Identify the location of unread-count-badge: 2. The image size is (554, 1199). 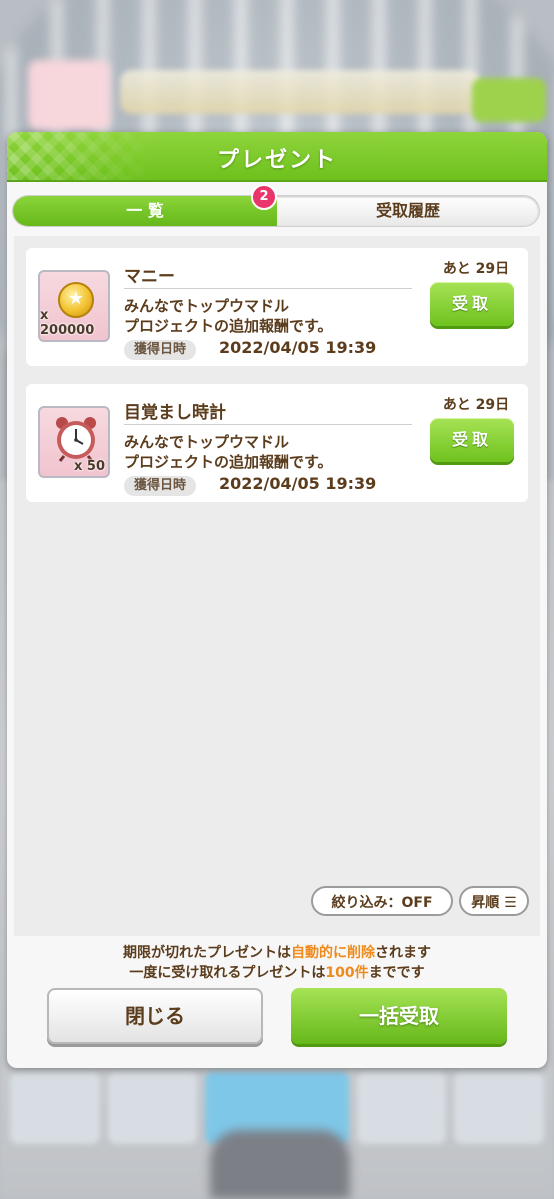
(264, 197).